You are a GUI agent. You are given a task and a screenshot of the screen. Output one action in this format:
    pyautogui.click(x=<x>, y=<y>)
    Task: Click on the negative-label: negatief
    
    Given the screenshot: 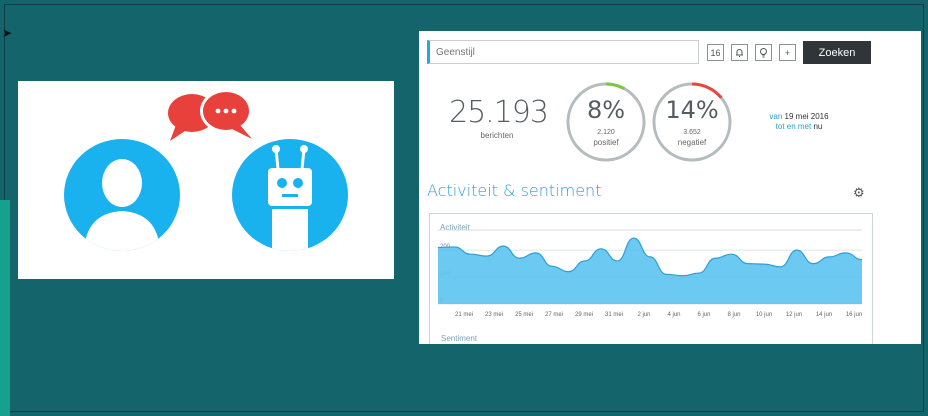 What is the action you would take?
    pyautogui.click(x=692, y=142)
    